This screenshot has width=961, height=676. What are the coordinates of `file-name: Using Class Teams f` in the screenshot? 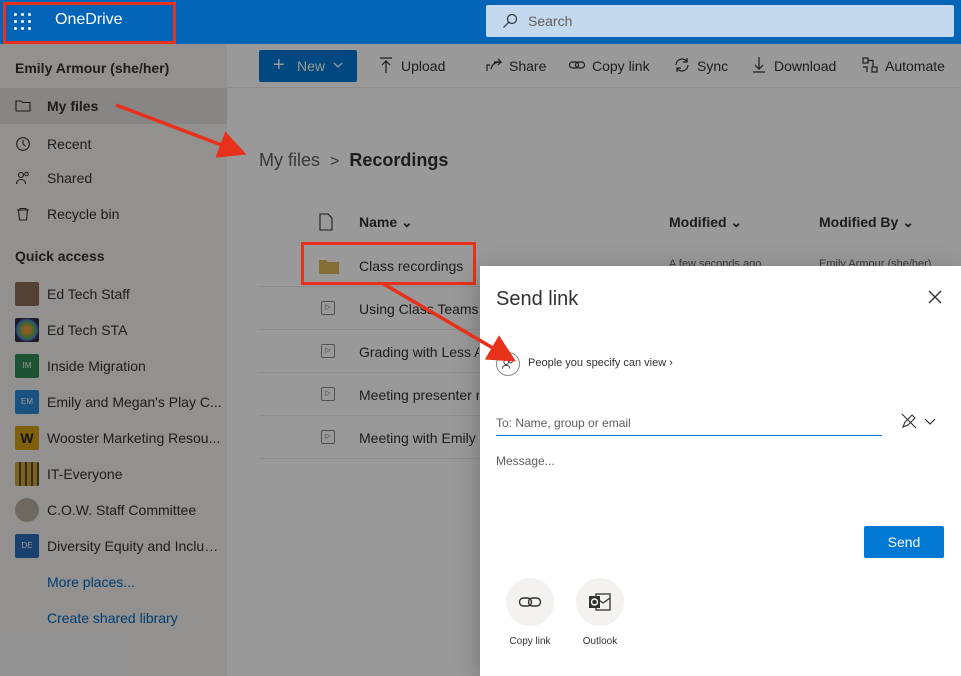 It's located at (419, 309).